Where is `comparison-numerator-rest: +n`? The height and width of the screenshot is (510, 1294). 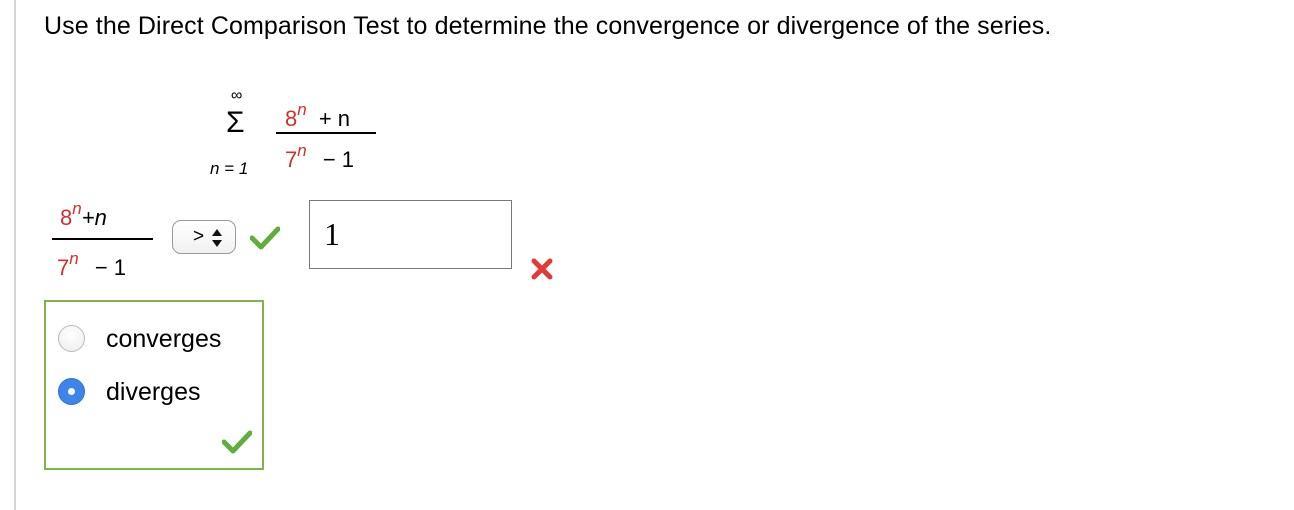
comparison-numerator-rest: +n is located at coordinates (94, 217).